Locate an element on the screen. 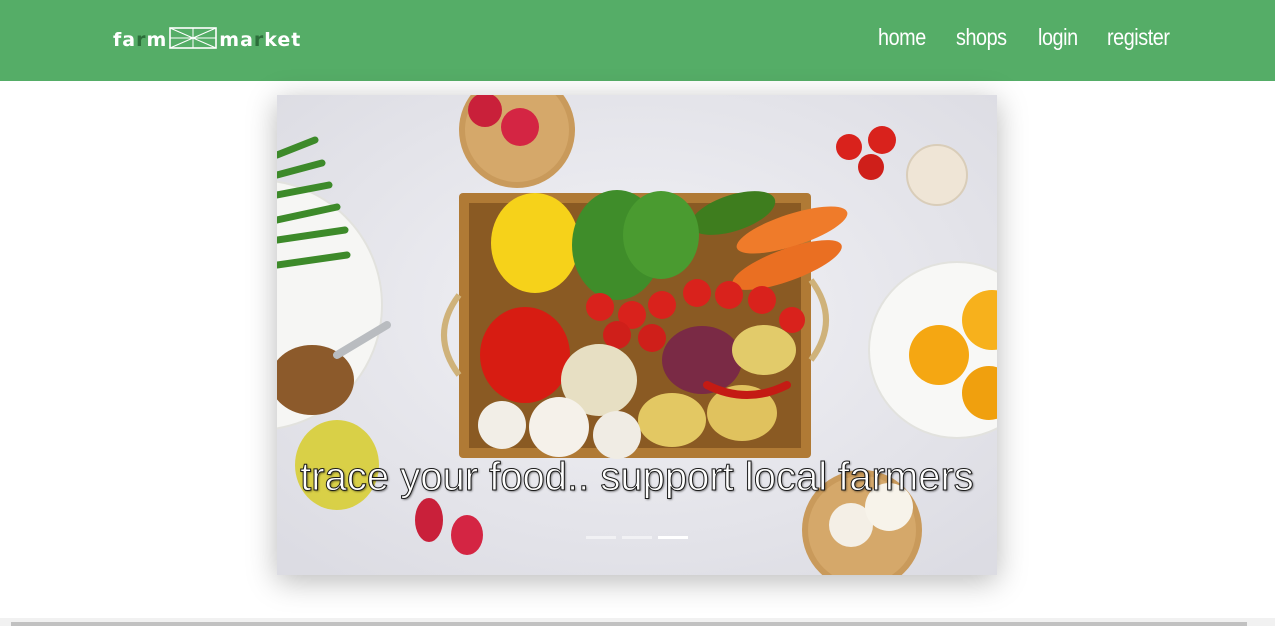  nav-login-link: login is located at coordinates (1058, 37).